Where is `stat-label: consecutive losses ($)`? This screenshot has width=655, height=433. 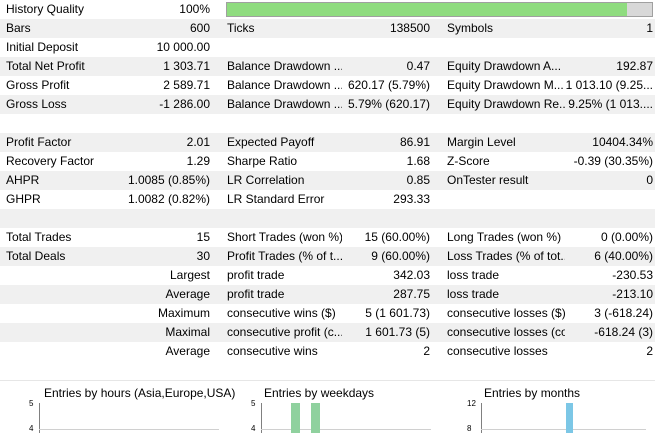
stat-label: consecutive losses ($) is located at coordinates (506, 313).